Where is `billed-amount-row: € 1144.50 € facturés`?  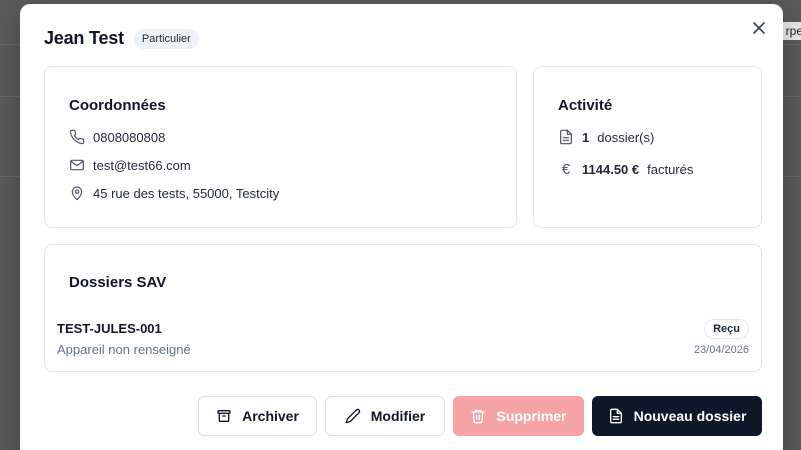 billed-amount-row: € 1144.50 € facturés is located at coordinates (626, 169).